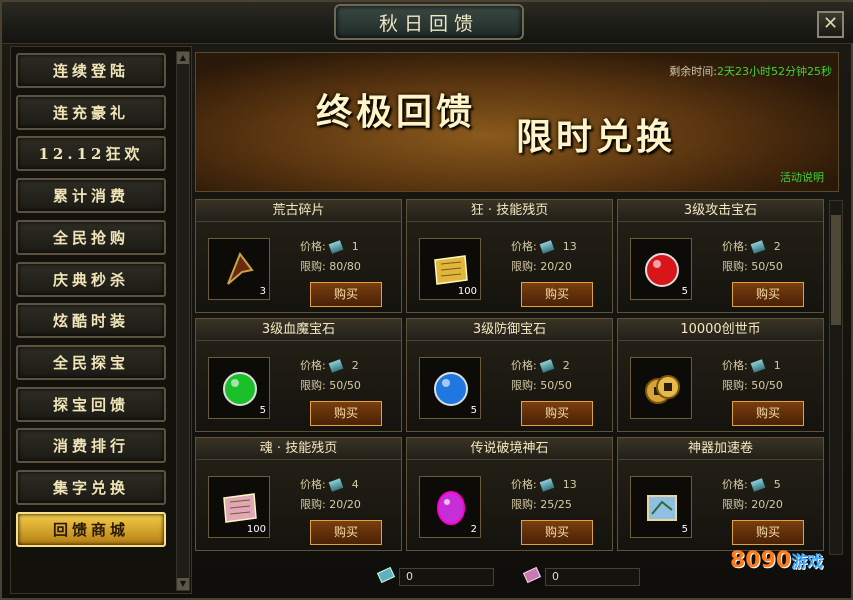 Image resolution: width=853 pixels, height=600 pixels. I want to click on item-limit: 限购: 20/20, so click(541, 266).